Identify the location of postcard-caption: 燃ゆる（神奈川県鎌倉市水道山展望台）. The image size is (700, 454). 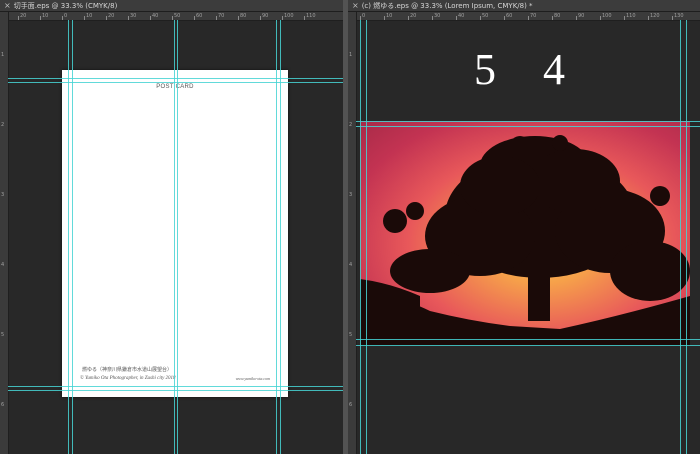
(127, 370).